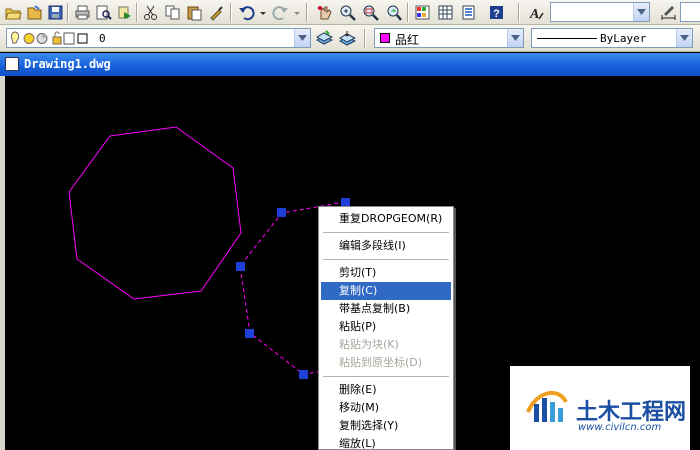  Describe the element at coordinates (297, 12) in the screenshot. I see `redo-dropdown-icon` at that location.